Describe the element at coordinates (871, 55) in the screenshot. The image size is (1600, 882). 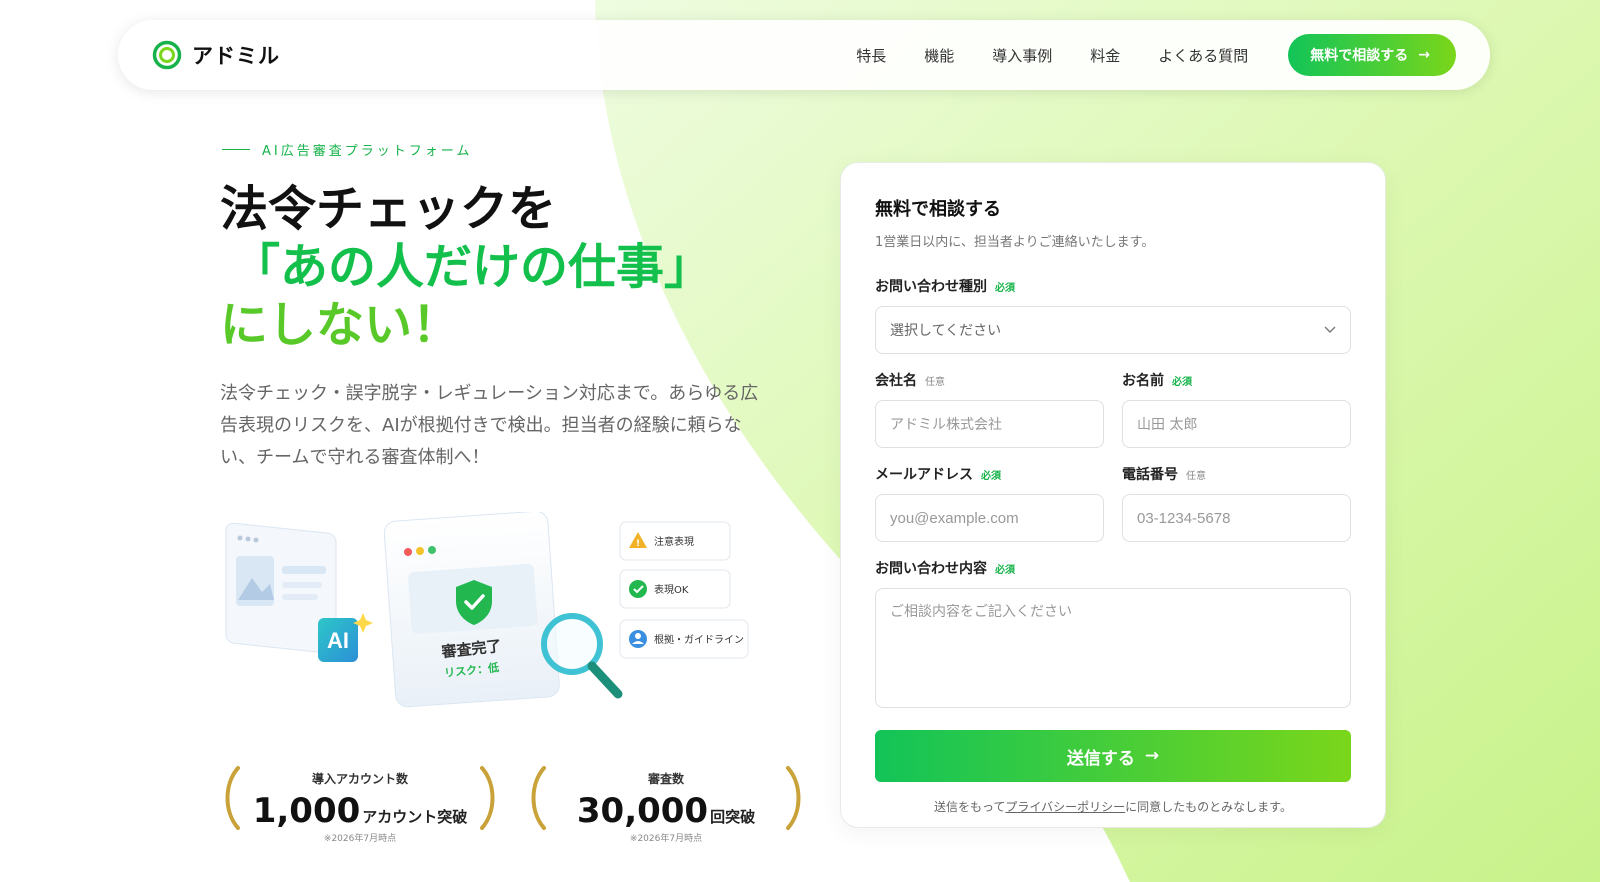
I see `nav-features: 特長` at that location.